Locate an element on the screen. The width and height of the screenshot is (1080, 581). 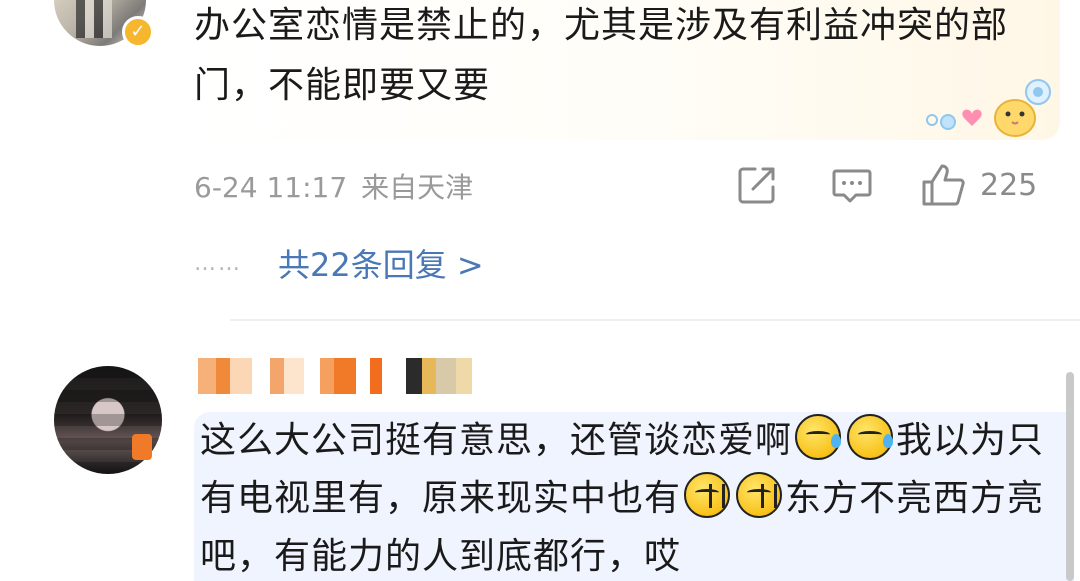
like-button: 225 is located at coordinates (978, 185).